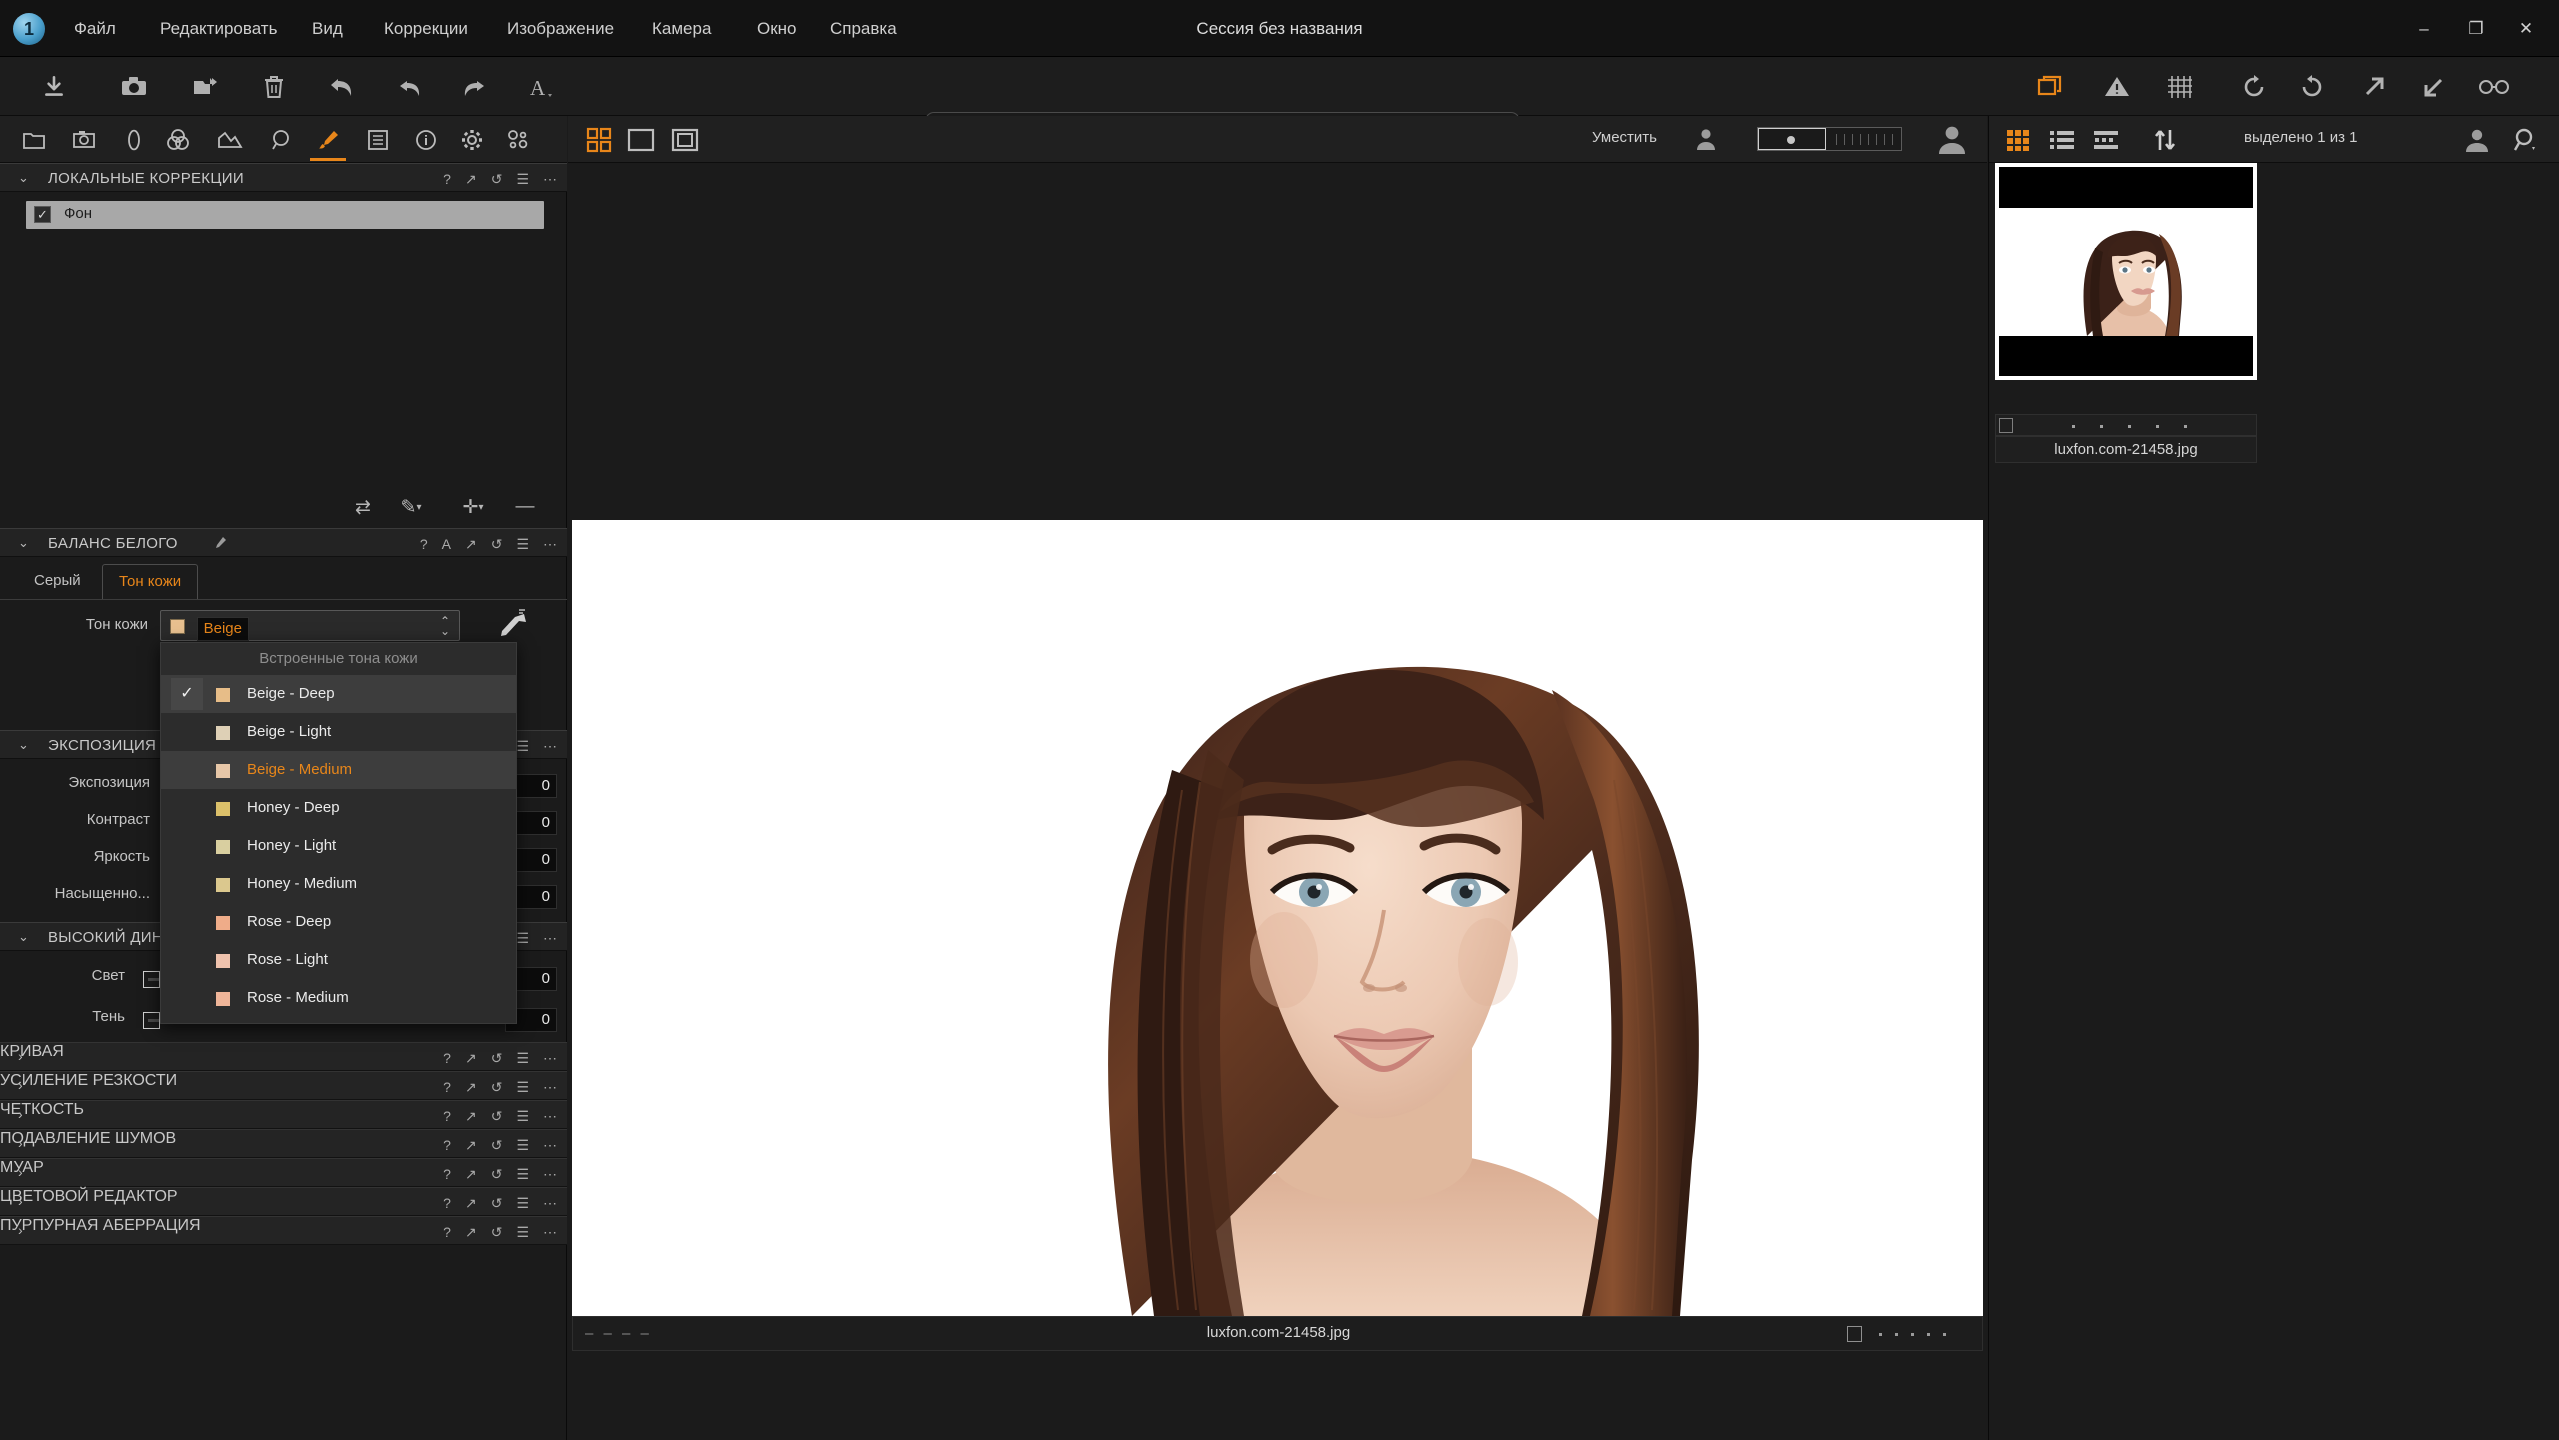 Image resolution: width=2559 pixels, height=1440 pixels. I want to click on close-button: ✕, so click(2526, 28).